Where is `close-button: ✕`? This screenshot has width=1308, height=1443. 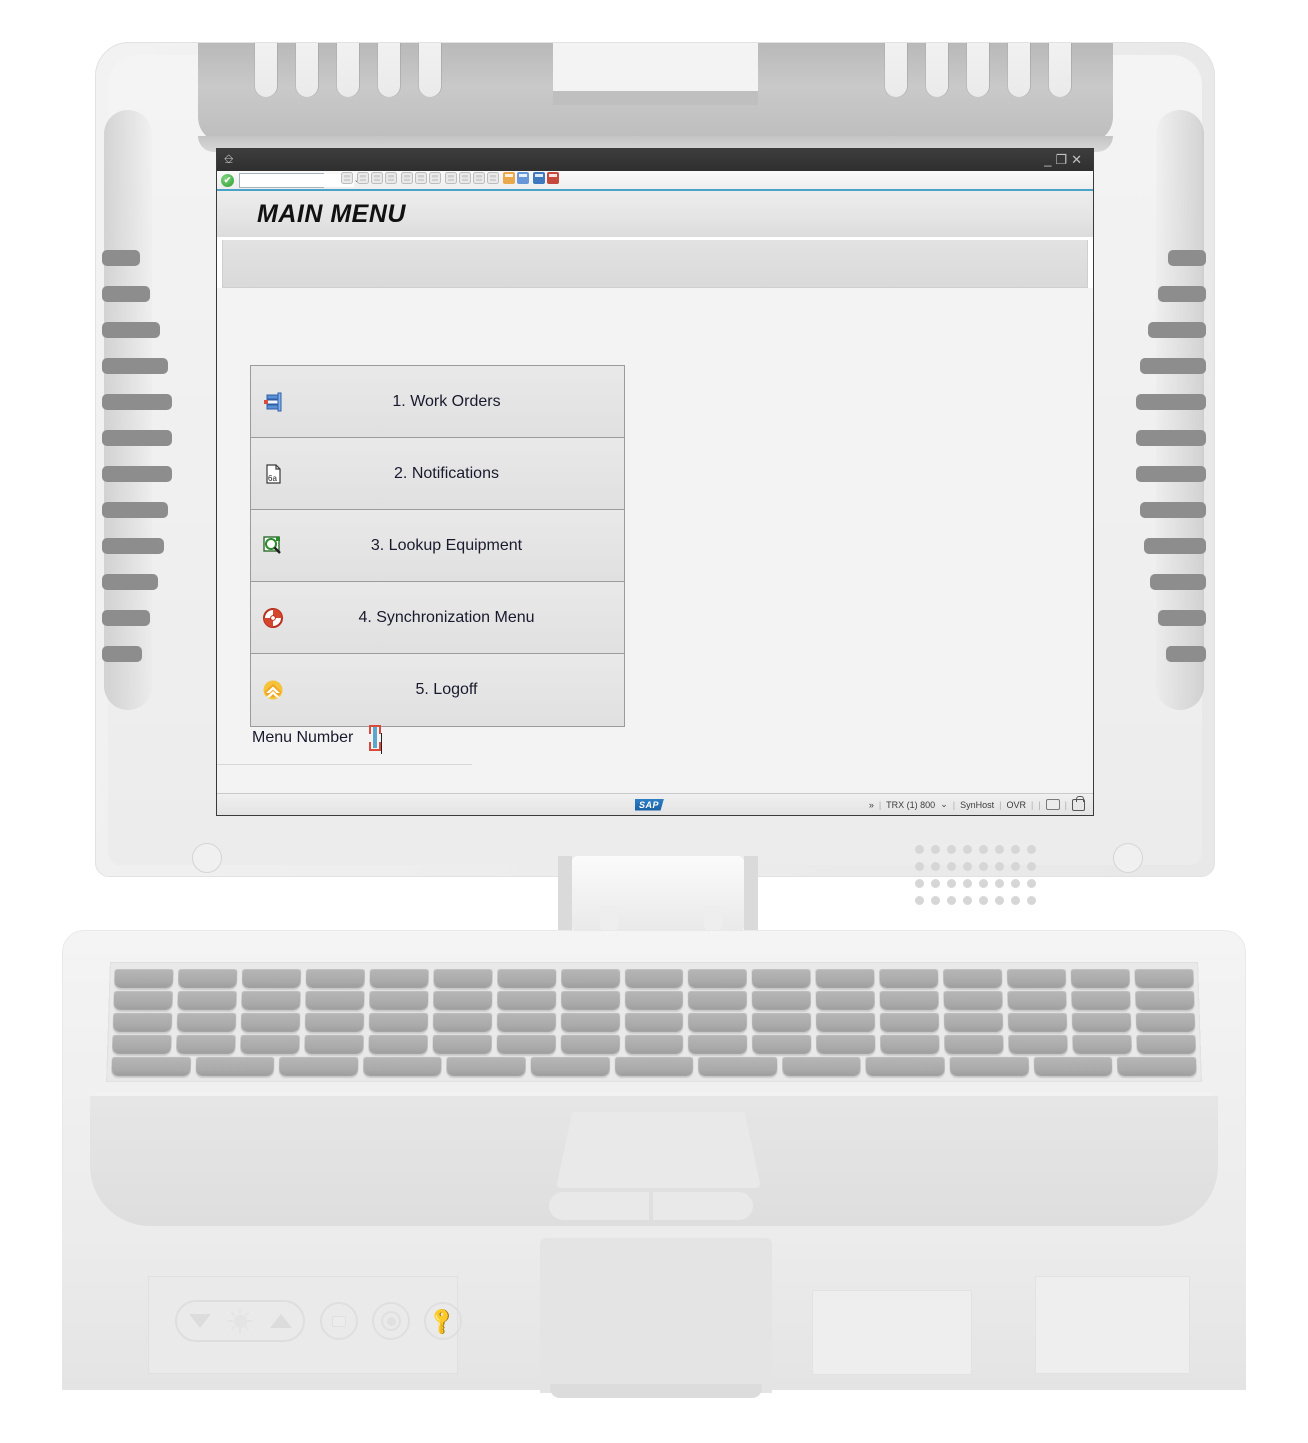 close-button: ✕ is located at coordinates (1078, 159).